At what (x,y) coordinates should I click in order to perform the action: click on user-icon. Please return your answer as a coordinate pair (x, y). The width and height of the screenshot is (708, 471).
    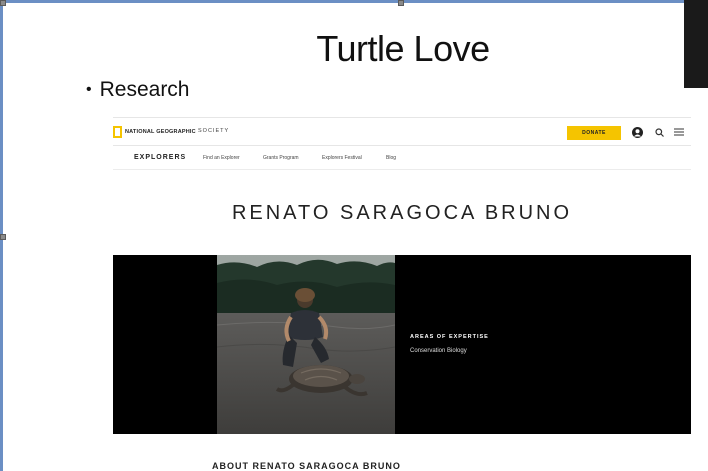
    Looking at the image, I should click on (637, 132).